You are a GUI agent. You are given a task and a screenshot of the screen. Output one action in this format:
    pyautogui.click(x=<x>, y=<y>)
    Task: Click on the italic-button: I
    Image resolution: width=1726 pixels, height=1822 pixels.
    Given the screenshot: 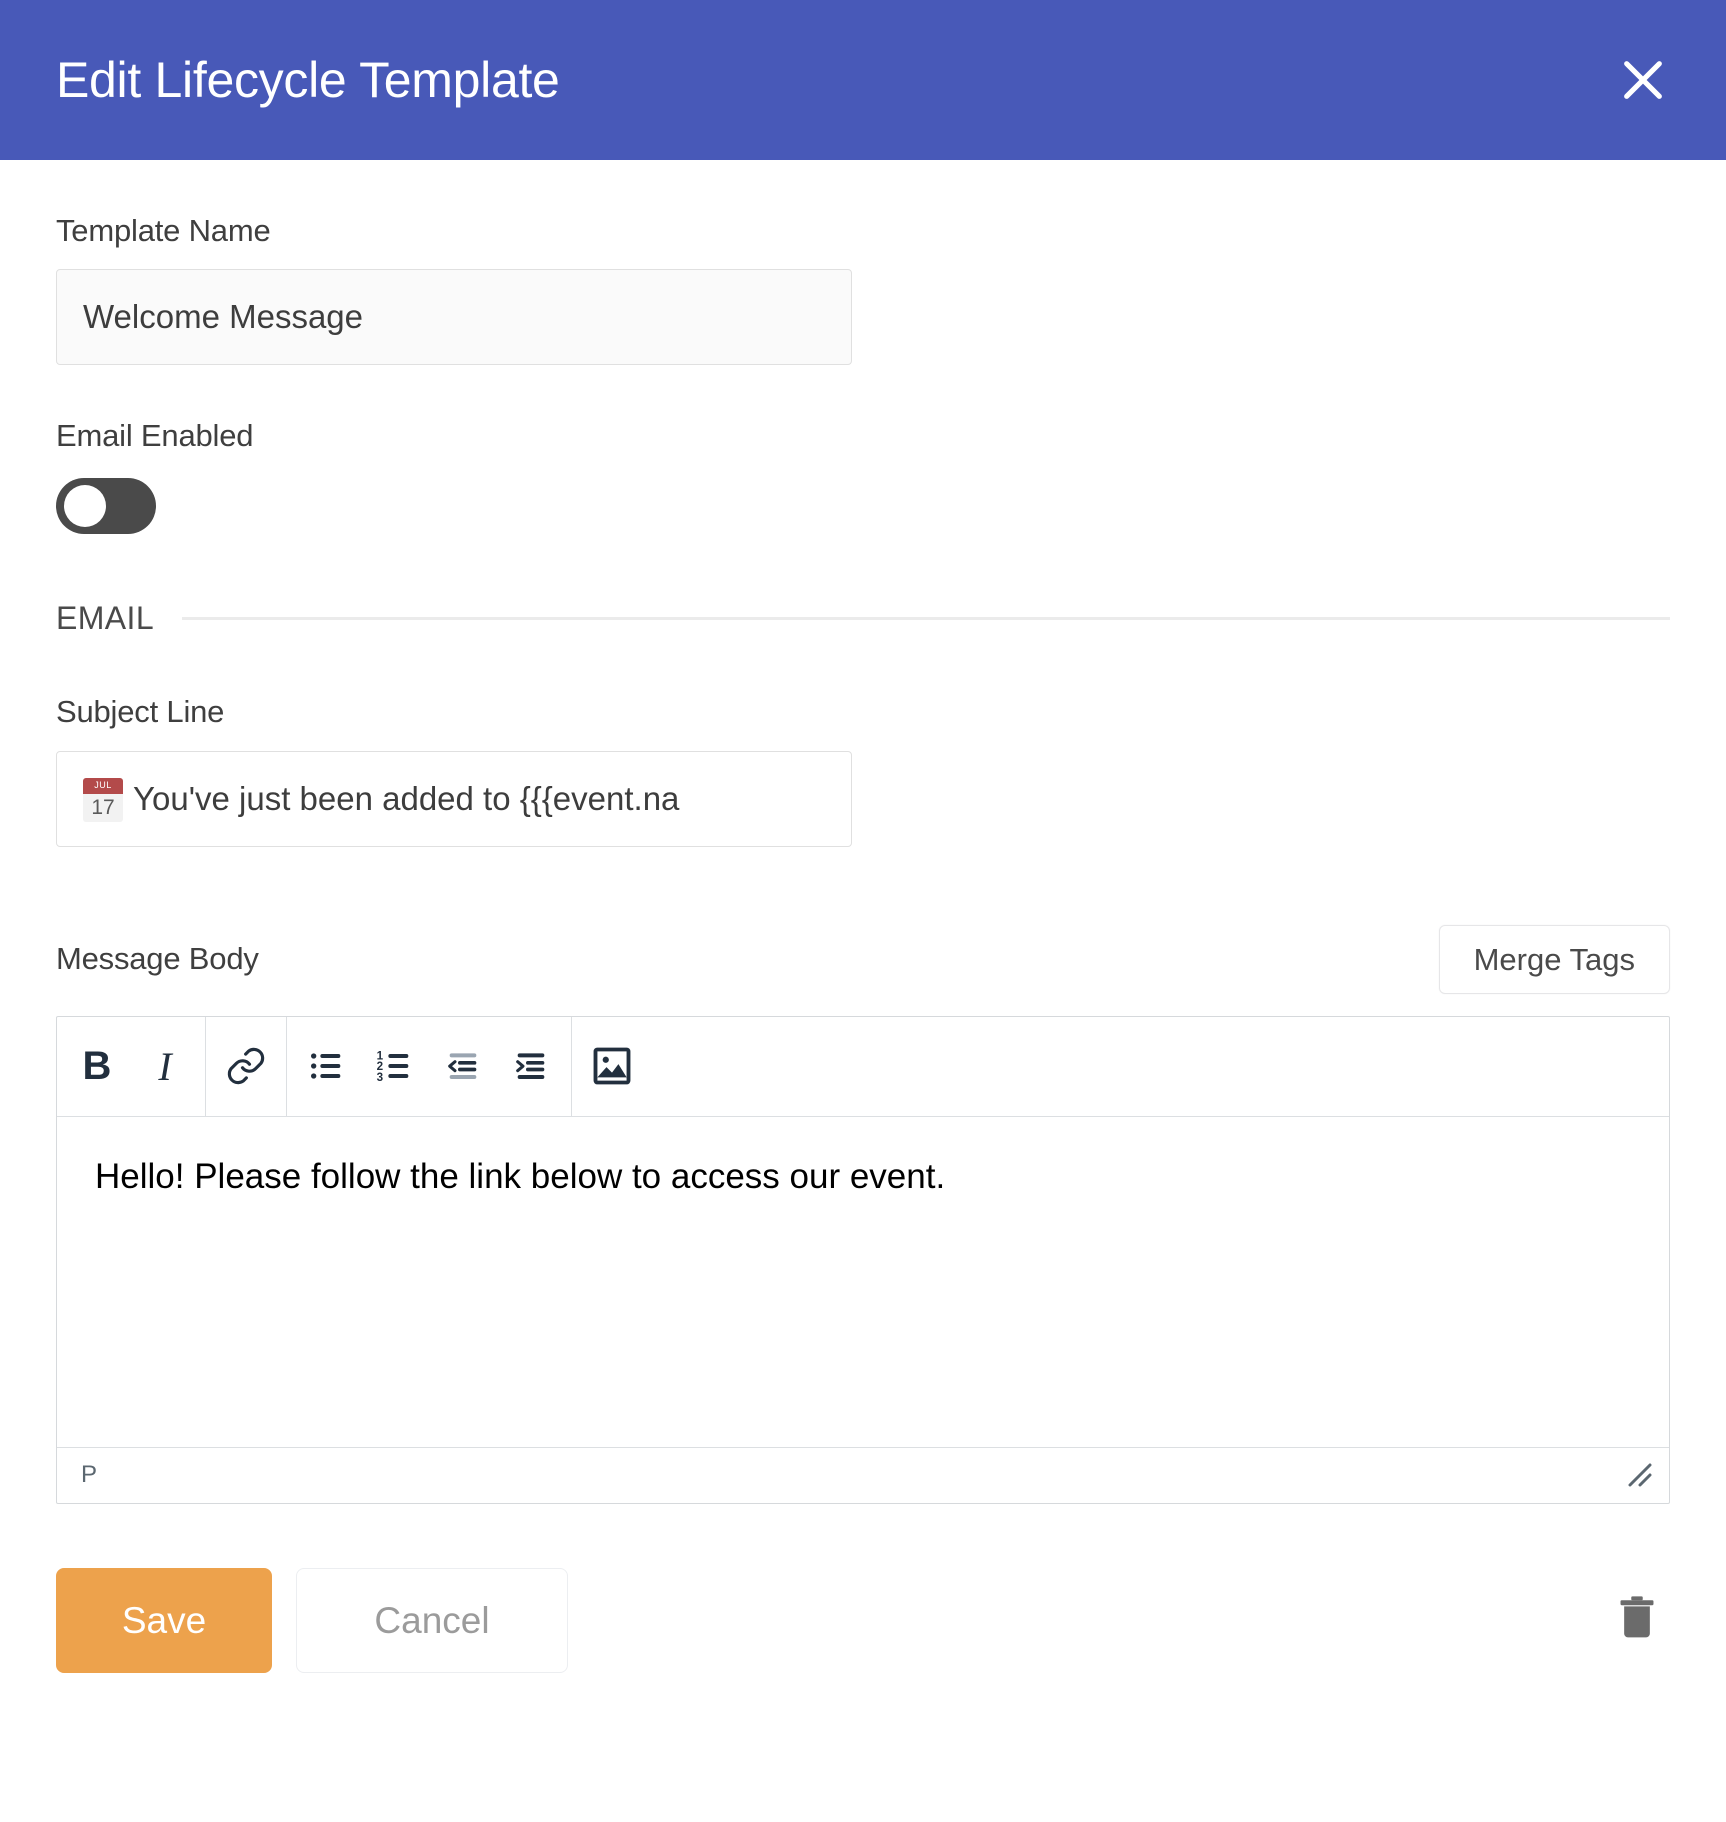 What is the action you would take?
    pyautogui.click(x=165, y=1066)
    